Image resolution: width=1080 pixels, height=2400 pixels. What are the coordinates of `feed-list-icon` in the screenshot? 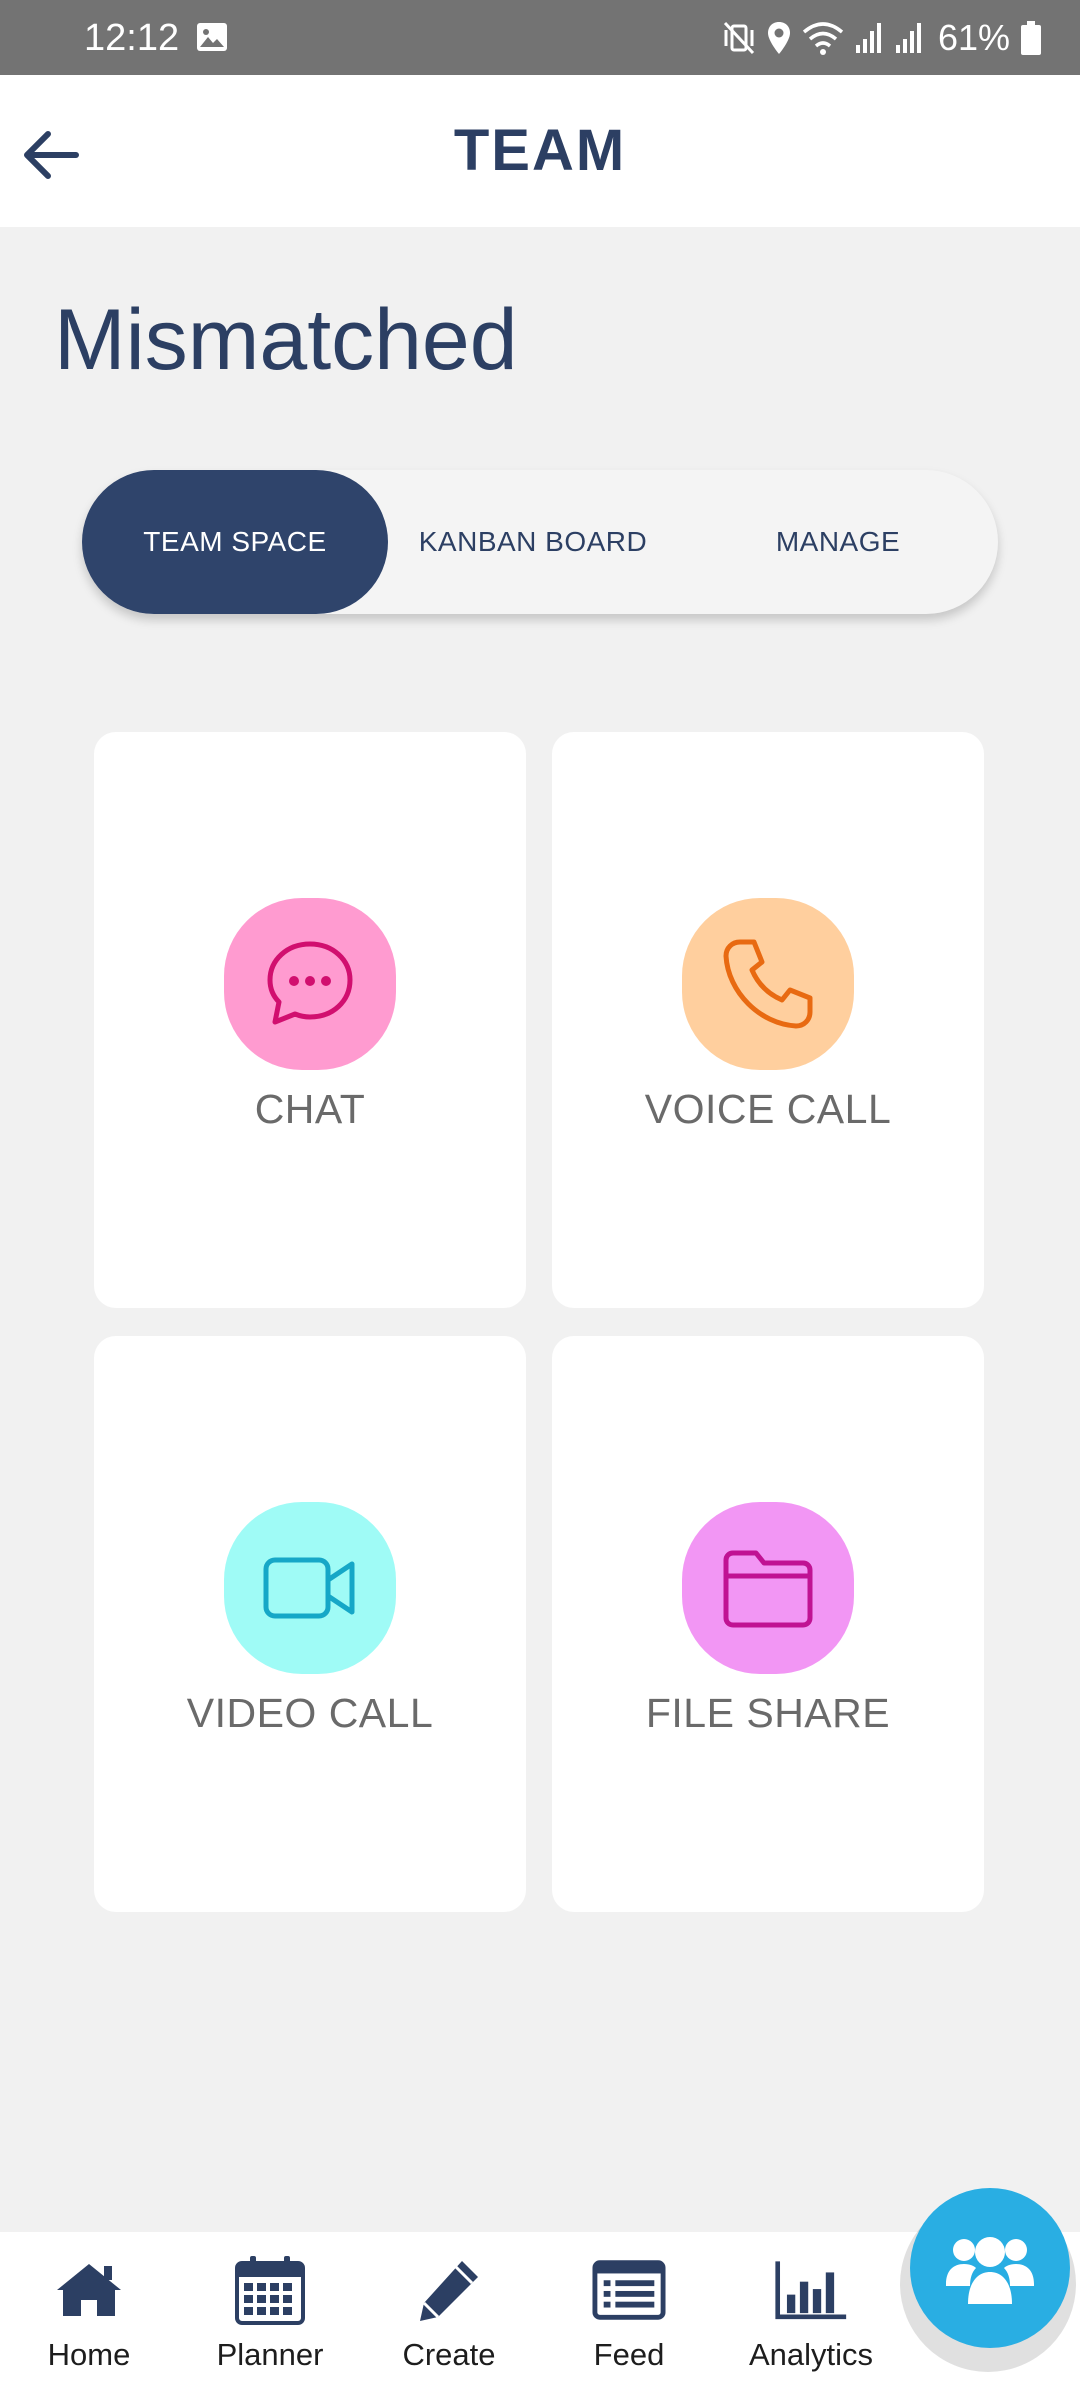 It's located at (629, 2290).